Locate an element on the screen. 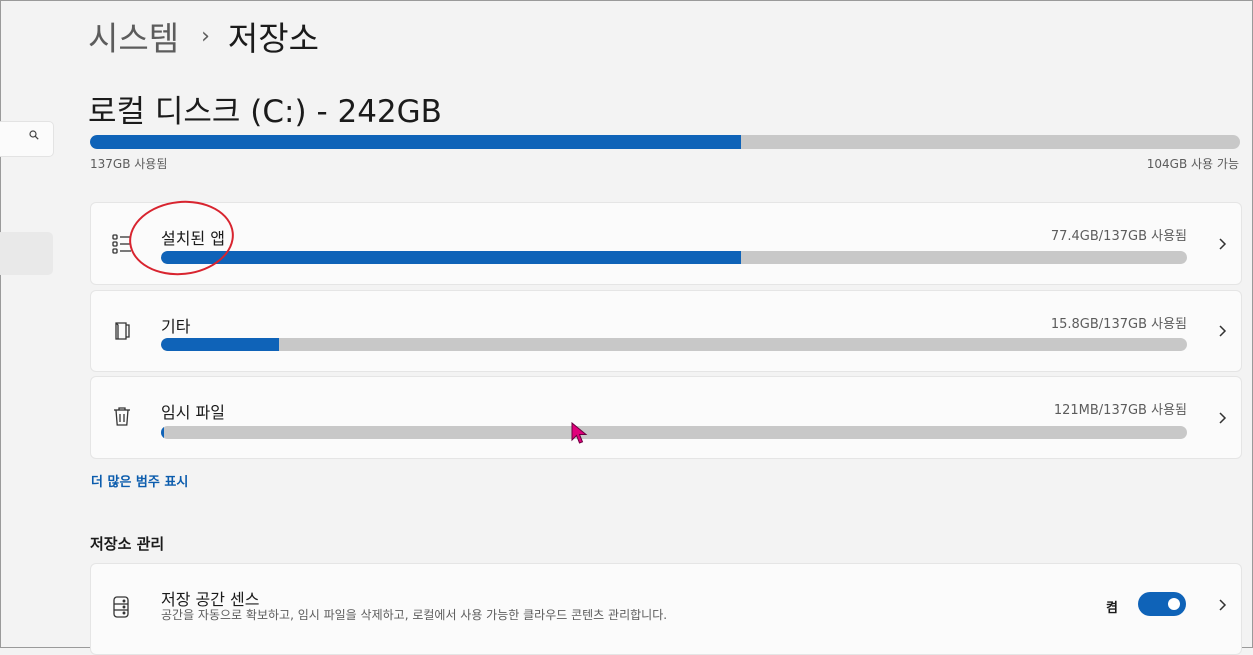  mouse-cursor-icon is located at coordinates (579, 433).